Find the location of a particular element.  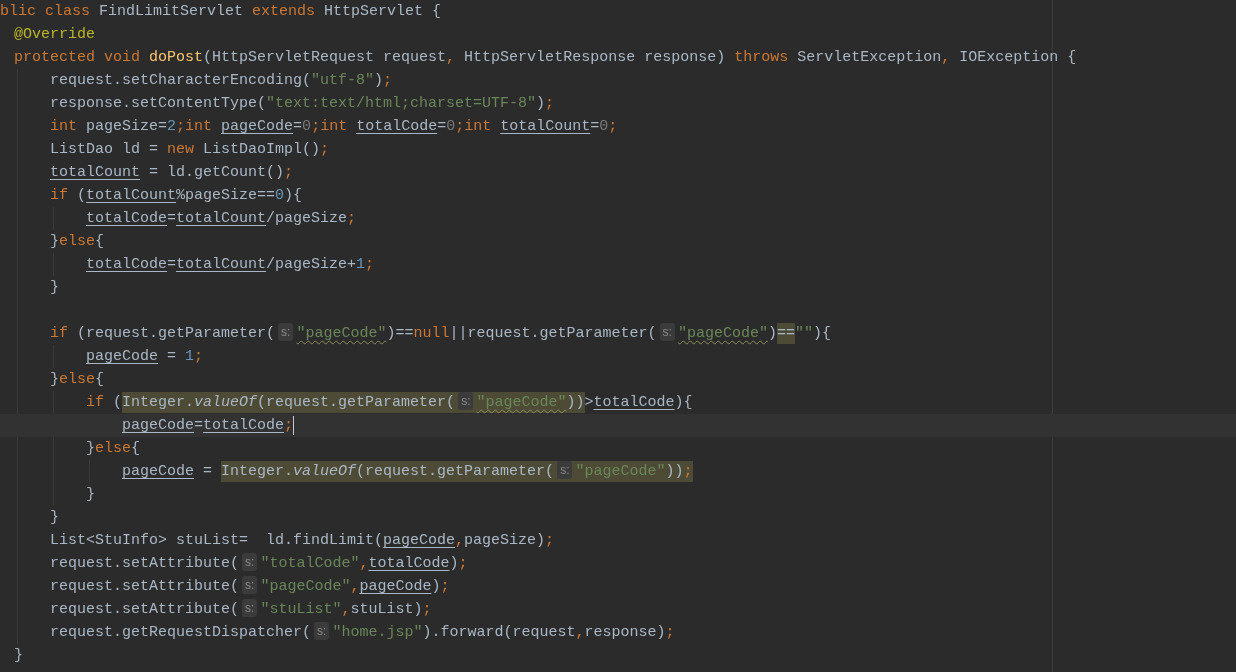

code-line: response.setContentType("text:text/html;charset=UTF-8"); is located at coordinates (302, 103).